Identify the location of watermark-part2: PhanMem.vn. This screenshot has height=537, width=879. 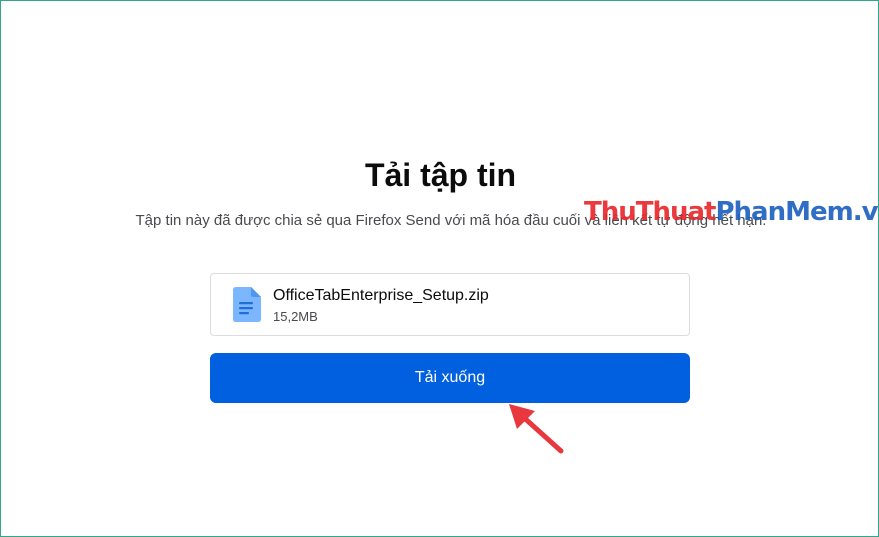
(797, 212).